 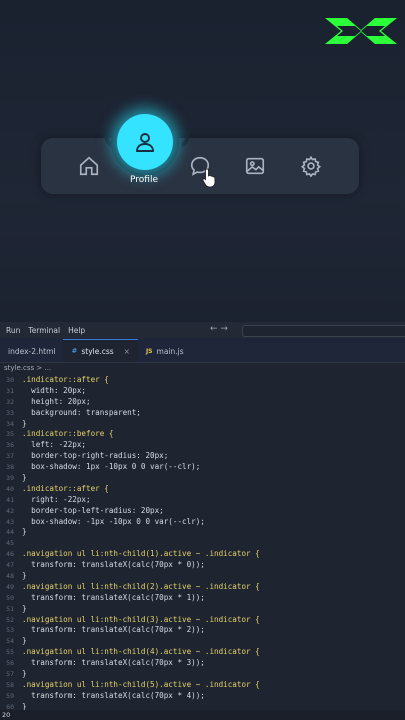 I want to click on command-search-input, so click(x=323, y=331).